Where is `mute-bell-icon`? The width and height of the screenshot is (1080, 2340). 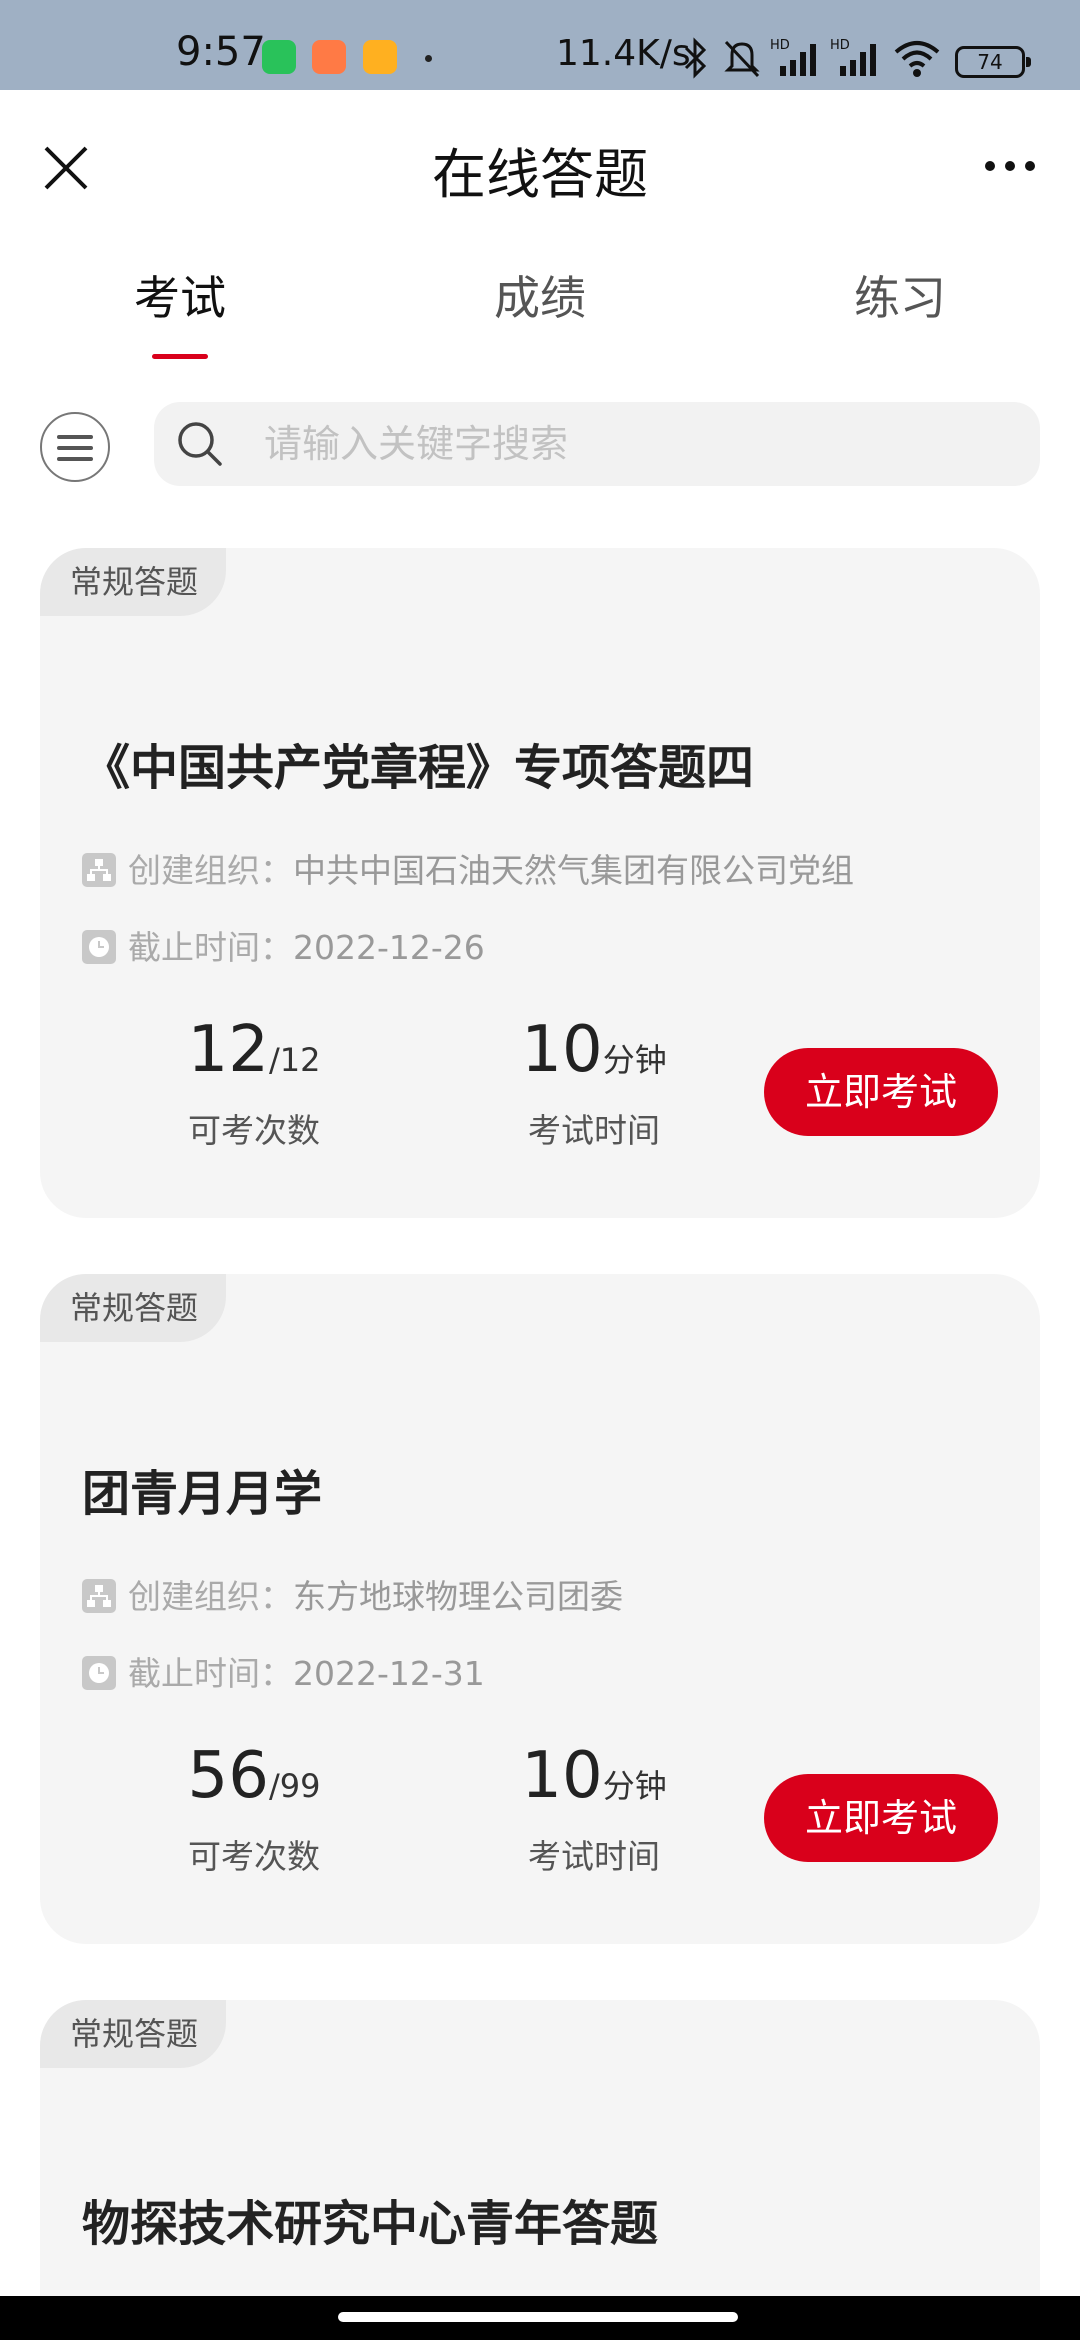 mute-bell-icon is located at coordinates (742, 59).